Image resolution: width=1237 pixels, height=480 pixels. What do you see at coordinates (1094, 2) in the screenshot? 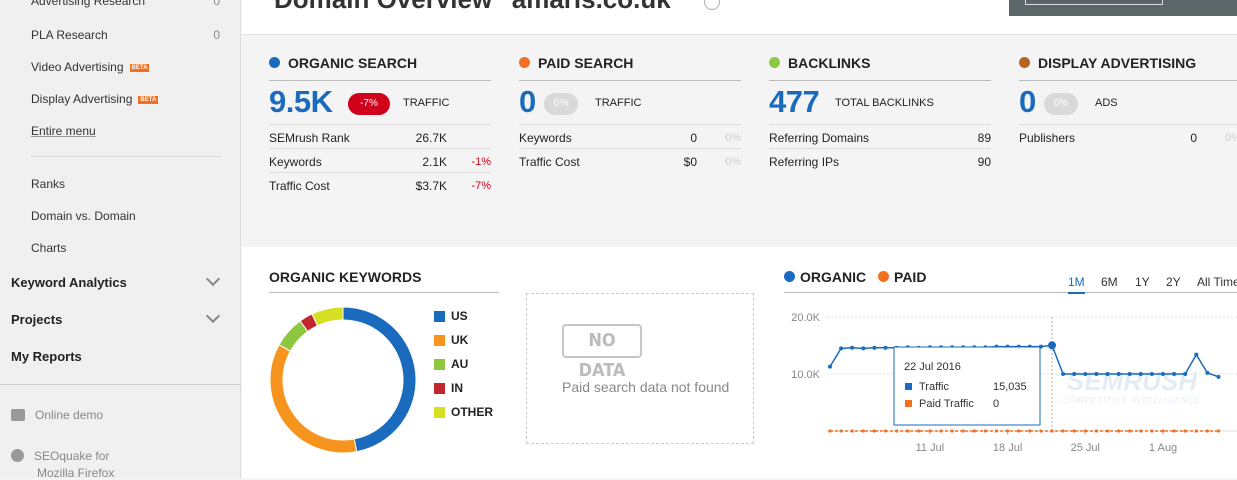
I see `header-input` at bounding box center [1094, 2].